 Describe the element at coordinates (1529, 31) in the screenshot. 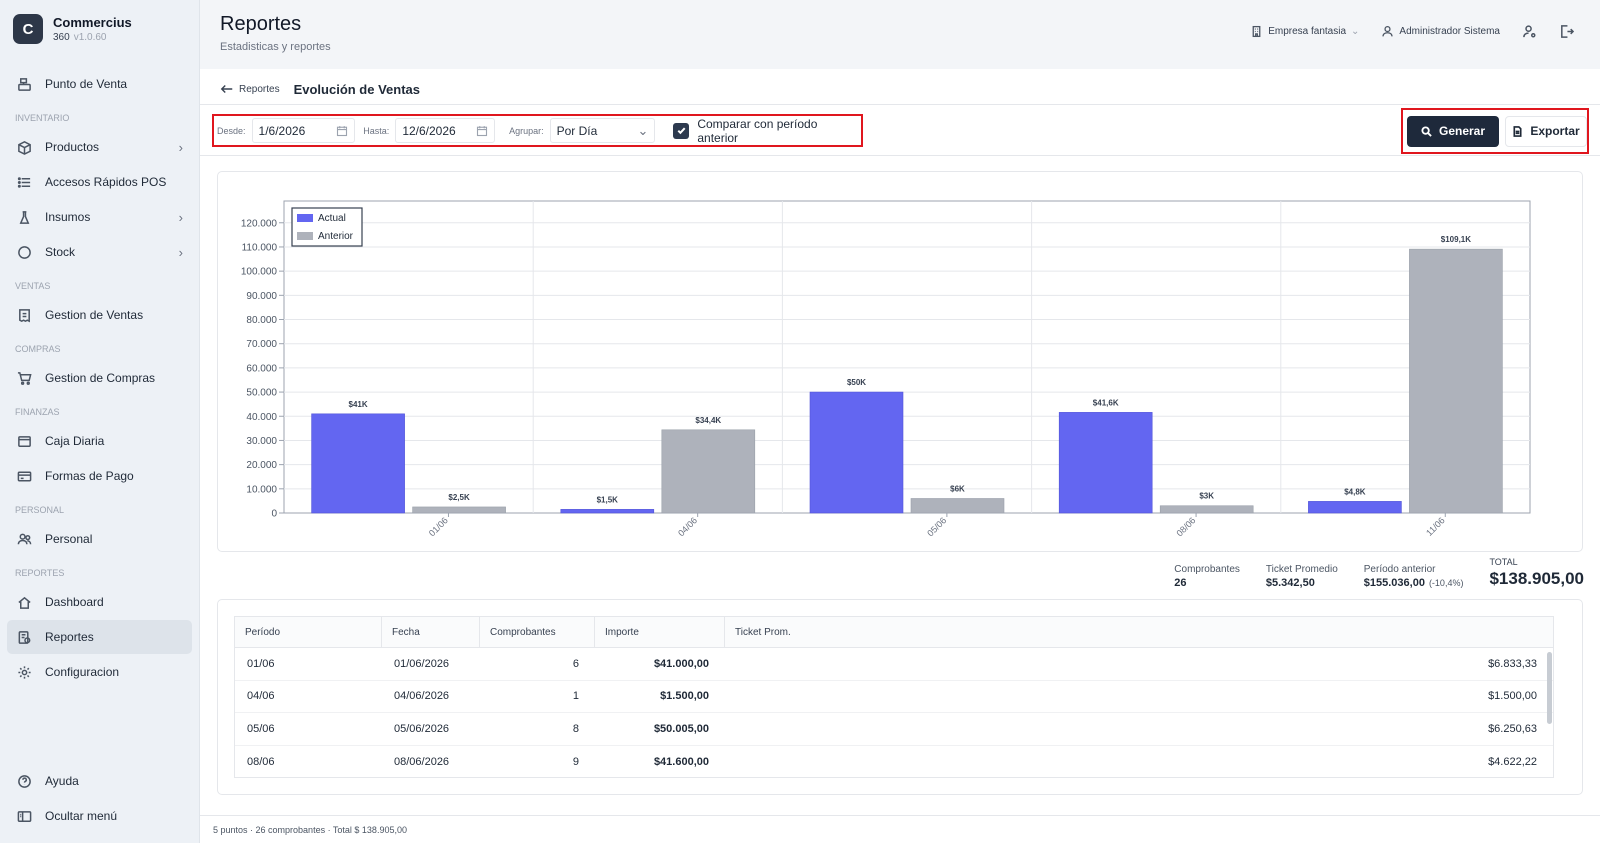

I see `user-settings-button` at that location.